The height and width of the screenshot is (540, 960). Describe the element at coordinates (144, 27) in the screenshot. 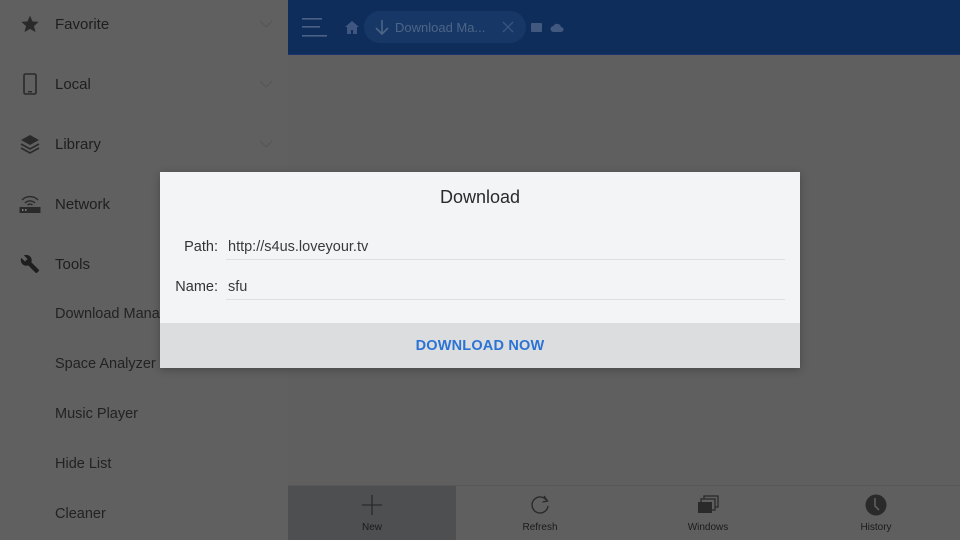

I see `sidebar-item-favorite: Favorite` at that location.